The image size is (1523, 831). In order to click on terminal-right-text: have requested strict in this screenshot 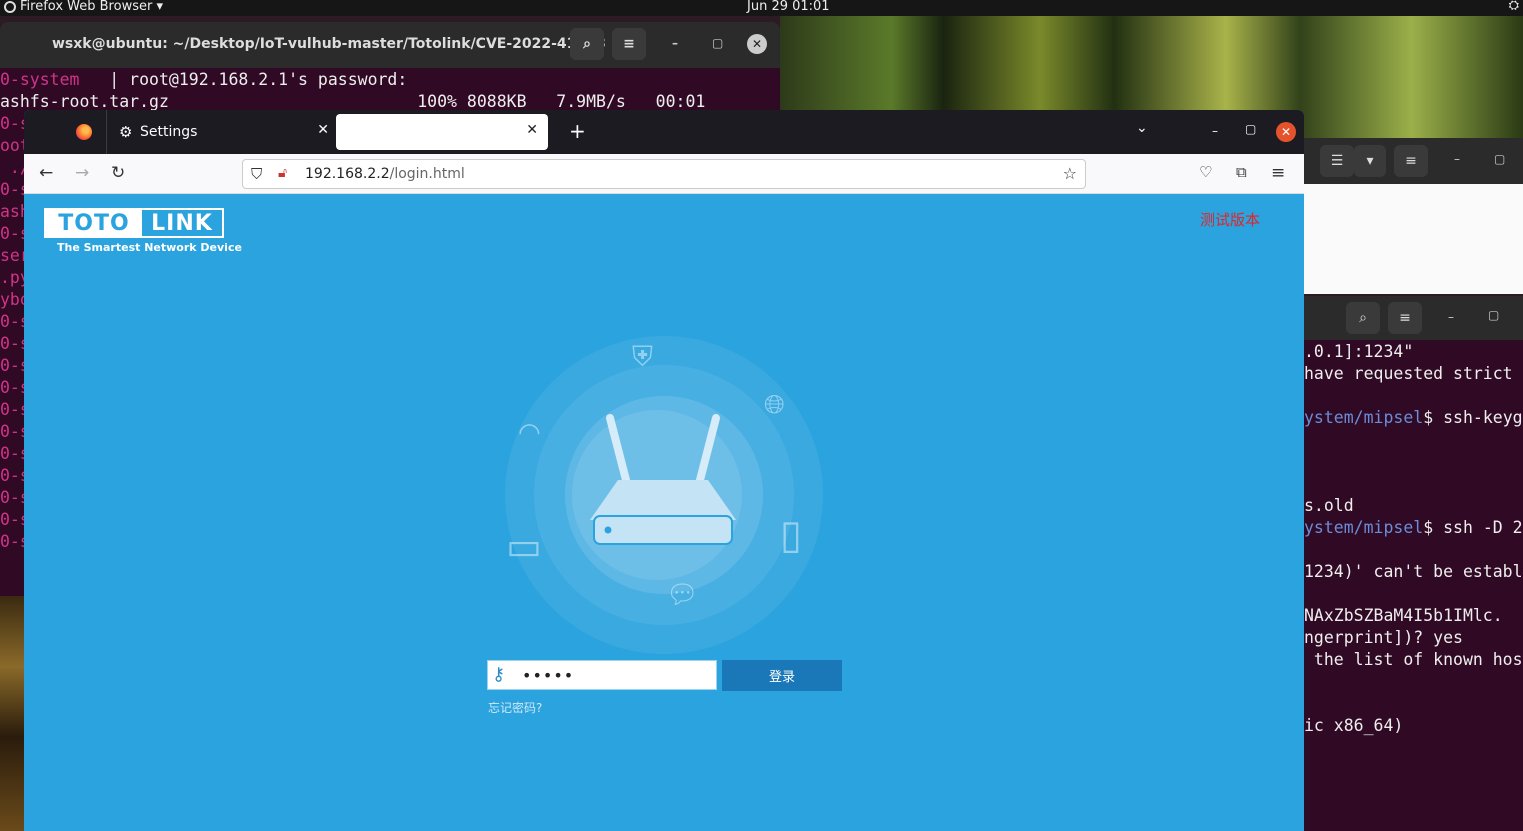, I will do `click(1408, 373)`.